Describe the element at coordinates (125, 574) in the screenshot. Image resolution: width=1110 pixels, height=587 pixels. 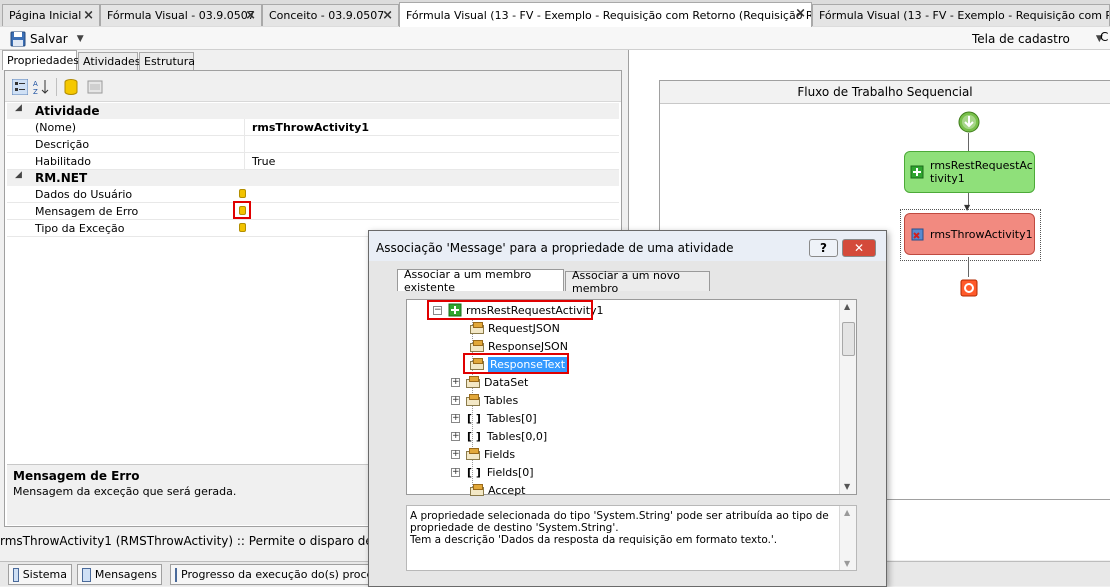
I see `button-label: Mensagens` at that location.